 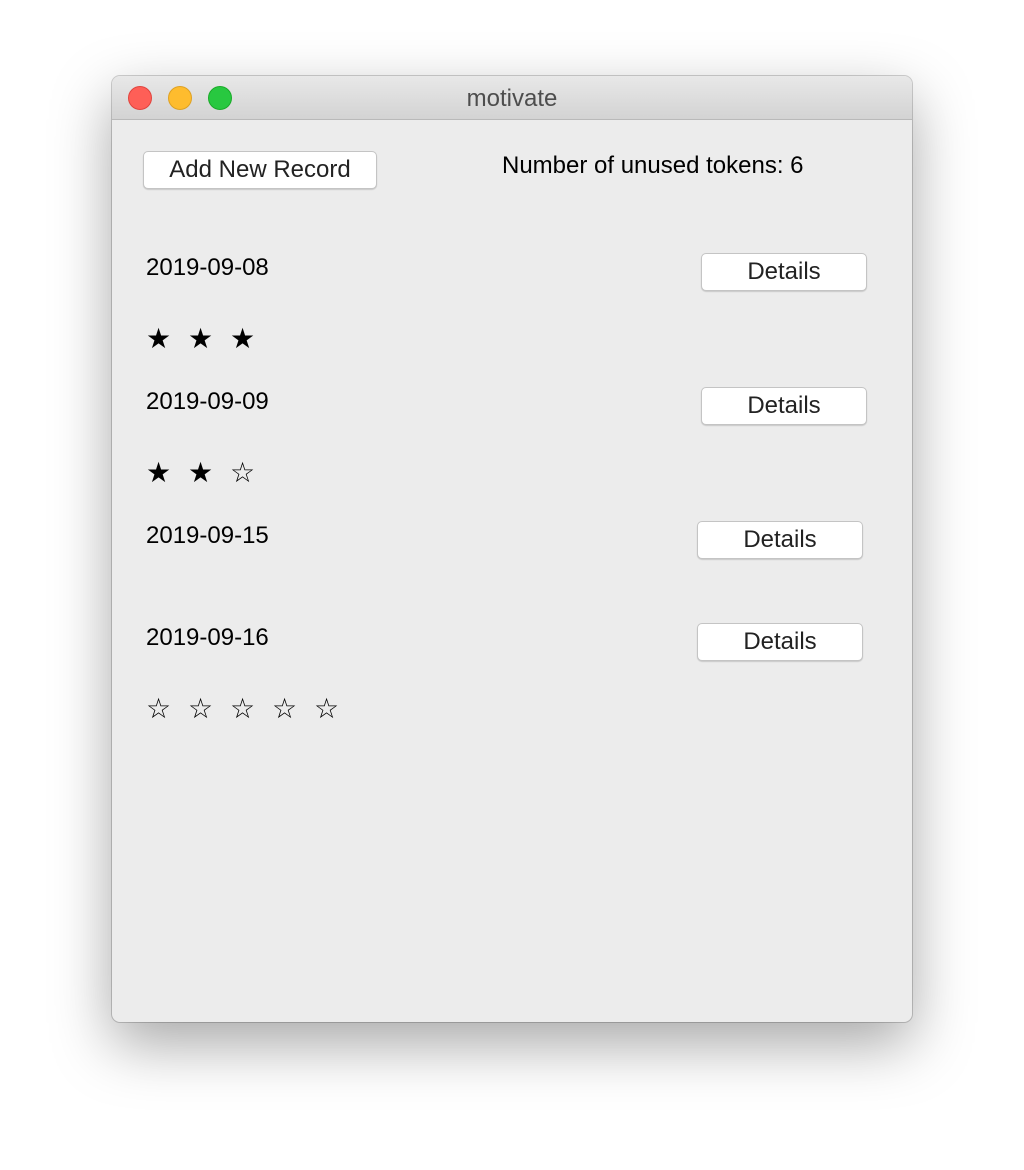 What do you see at coordinates (207, 267) in the screenshot?
I see `record-date: 2019-09-08` at bounding box center [207, 267].